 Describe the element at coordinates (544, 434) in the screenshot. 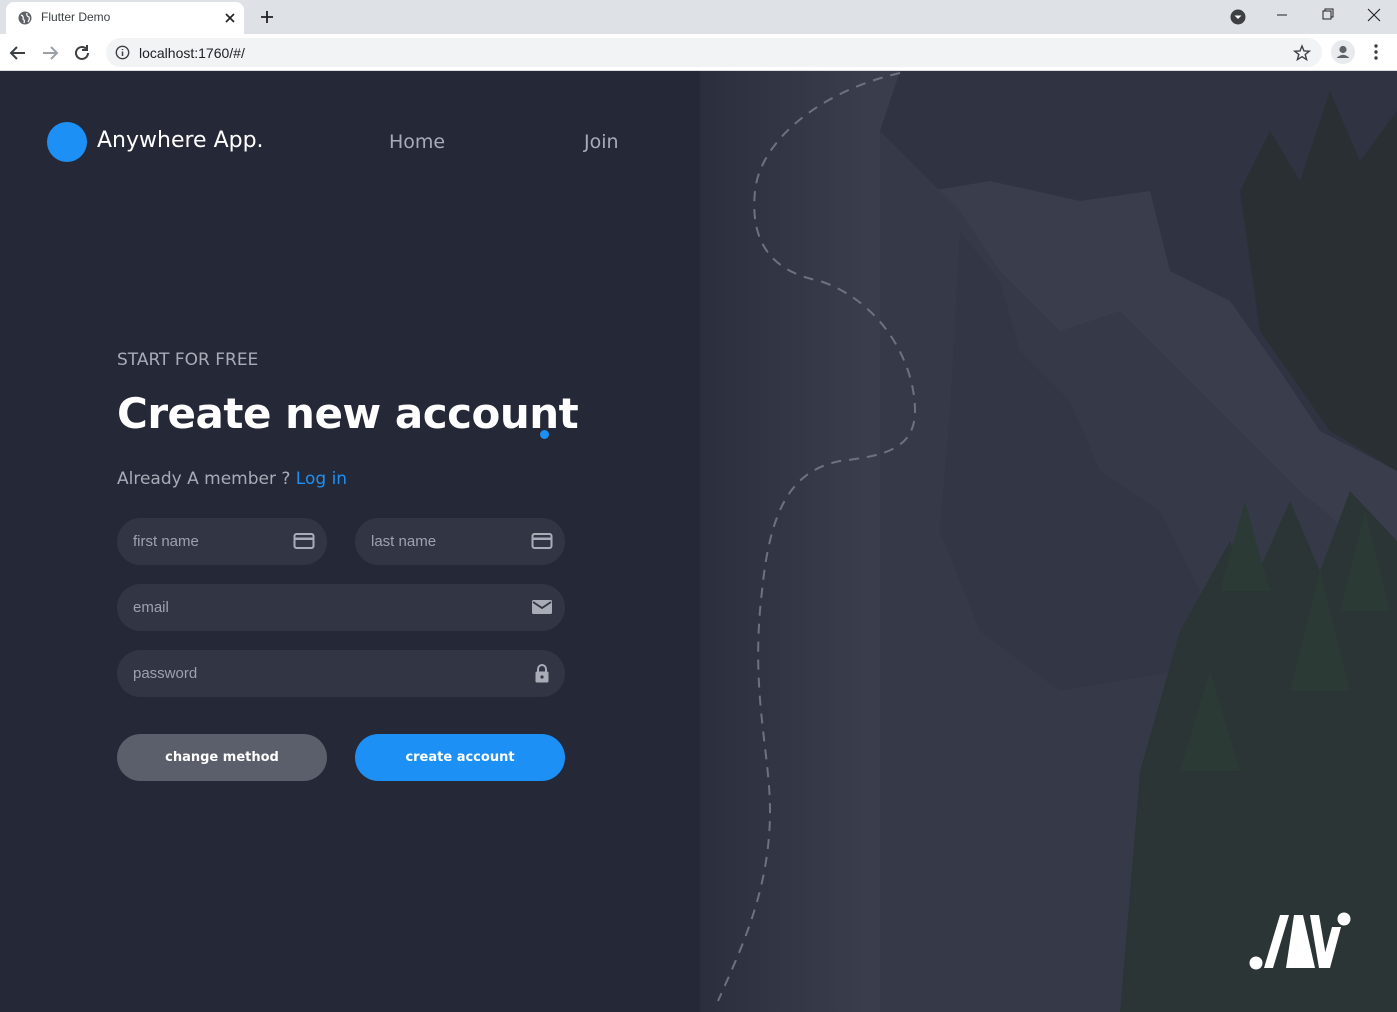

I see `title-accent-dot` at that location.